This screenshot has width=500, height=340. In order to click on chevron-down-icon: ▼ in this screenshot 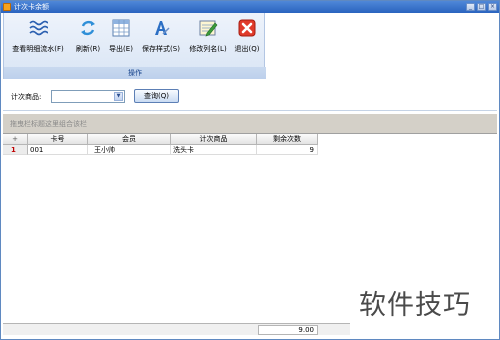, I will do `click(118, 96)`.